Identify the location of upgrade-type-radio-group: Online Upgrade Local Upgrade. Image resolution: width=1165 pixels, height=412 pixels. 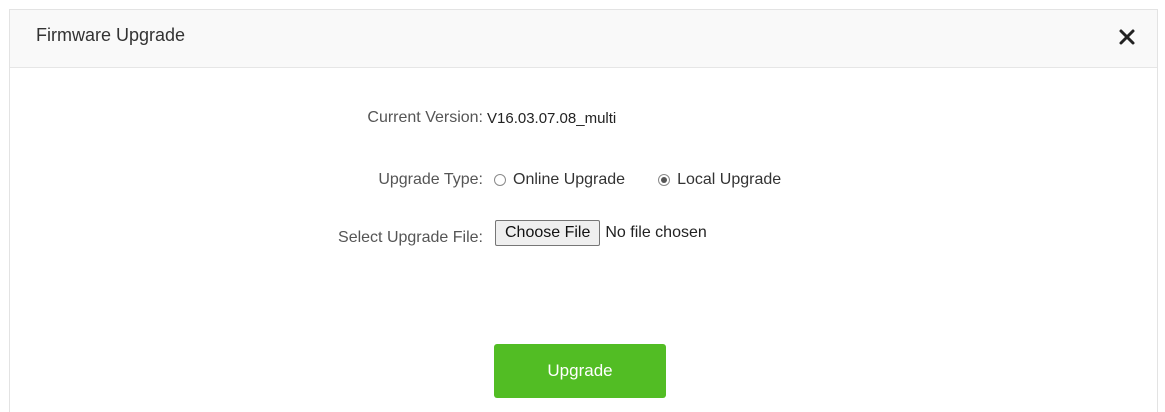
(637, 180).